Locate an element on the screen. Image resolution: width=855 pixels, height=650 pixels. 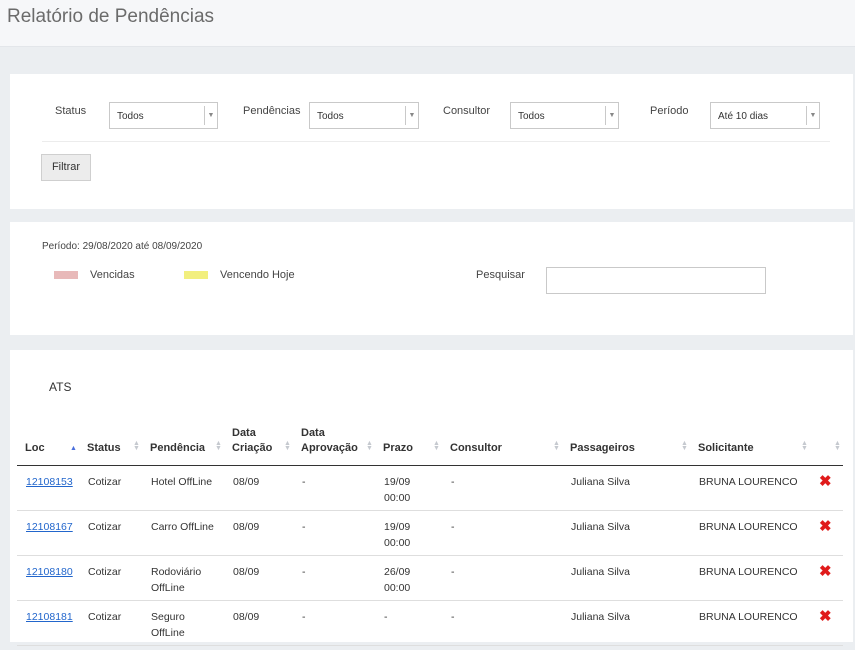
cell-pendencia: Seguro OffLine is located at coordinates (183, 623).